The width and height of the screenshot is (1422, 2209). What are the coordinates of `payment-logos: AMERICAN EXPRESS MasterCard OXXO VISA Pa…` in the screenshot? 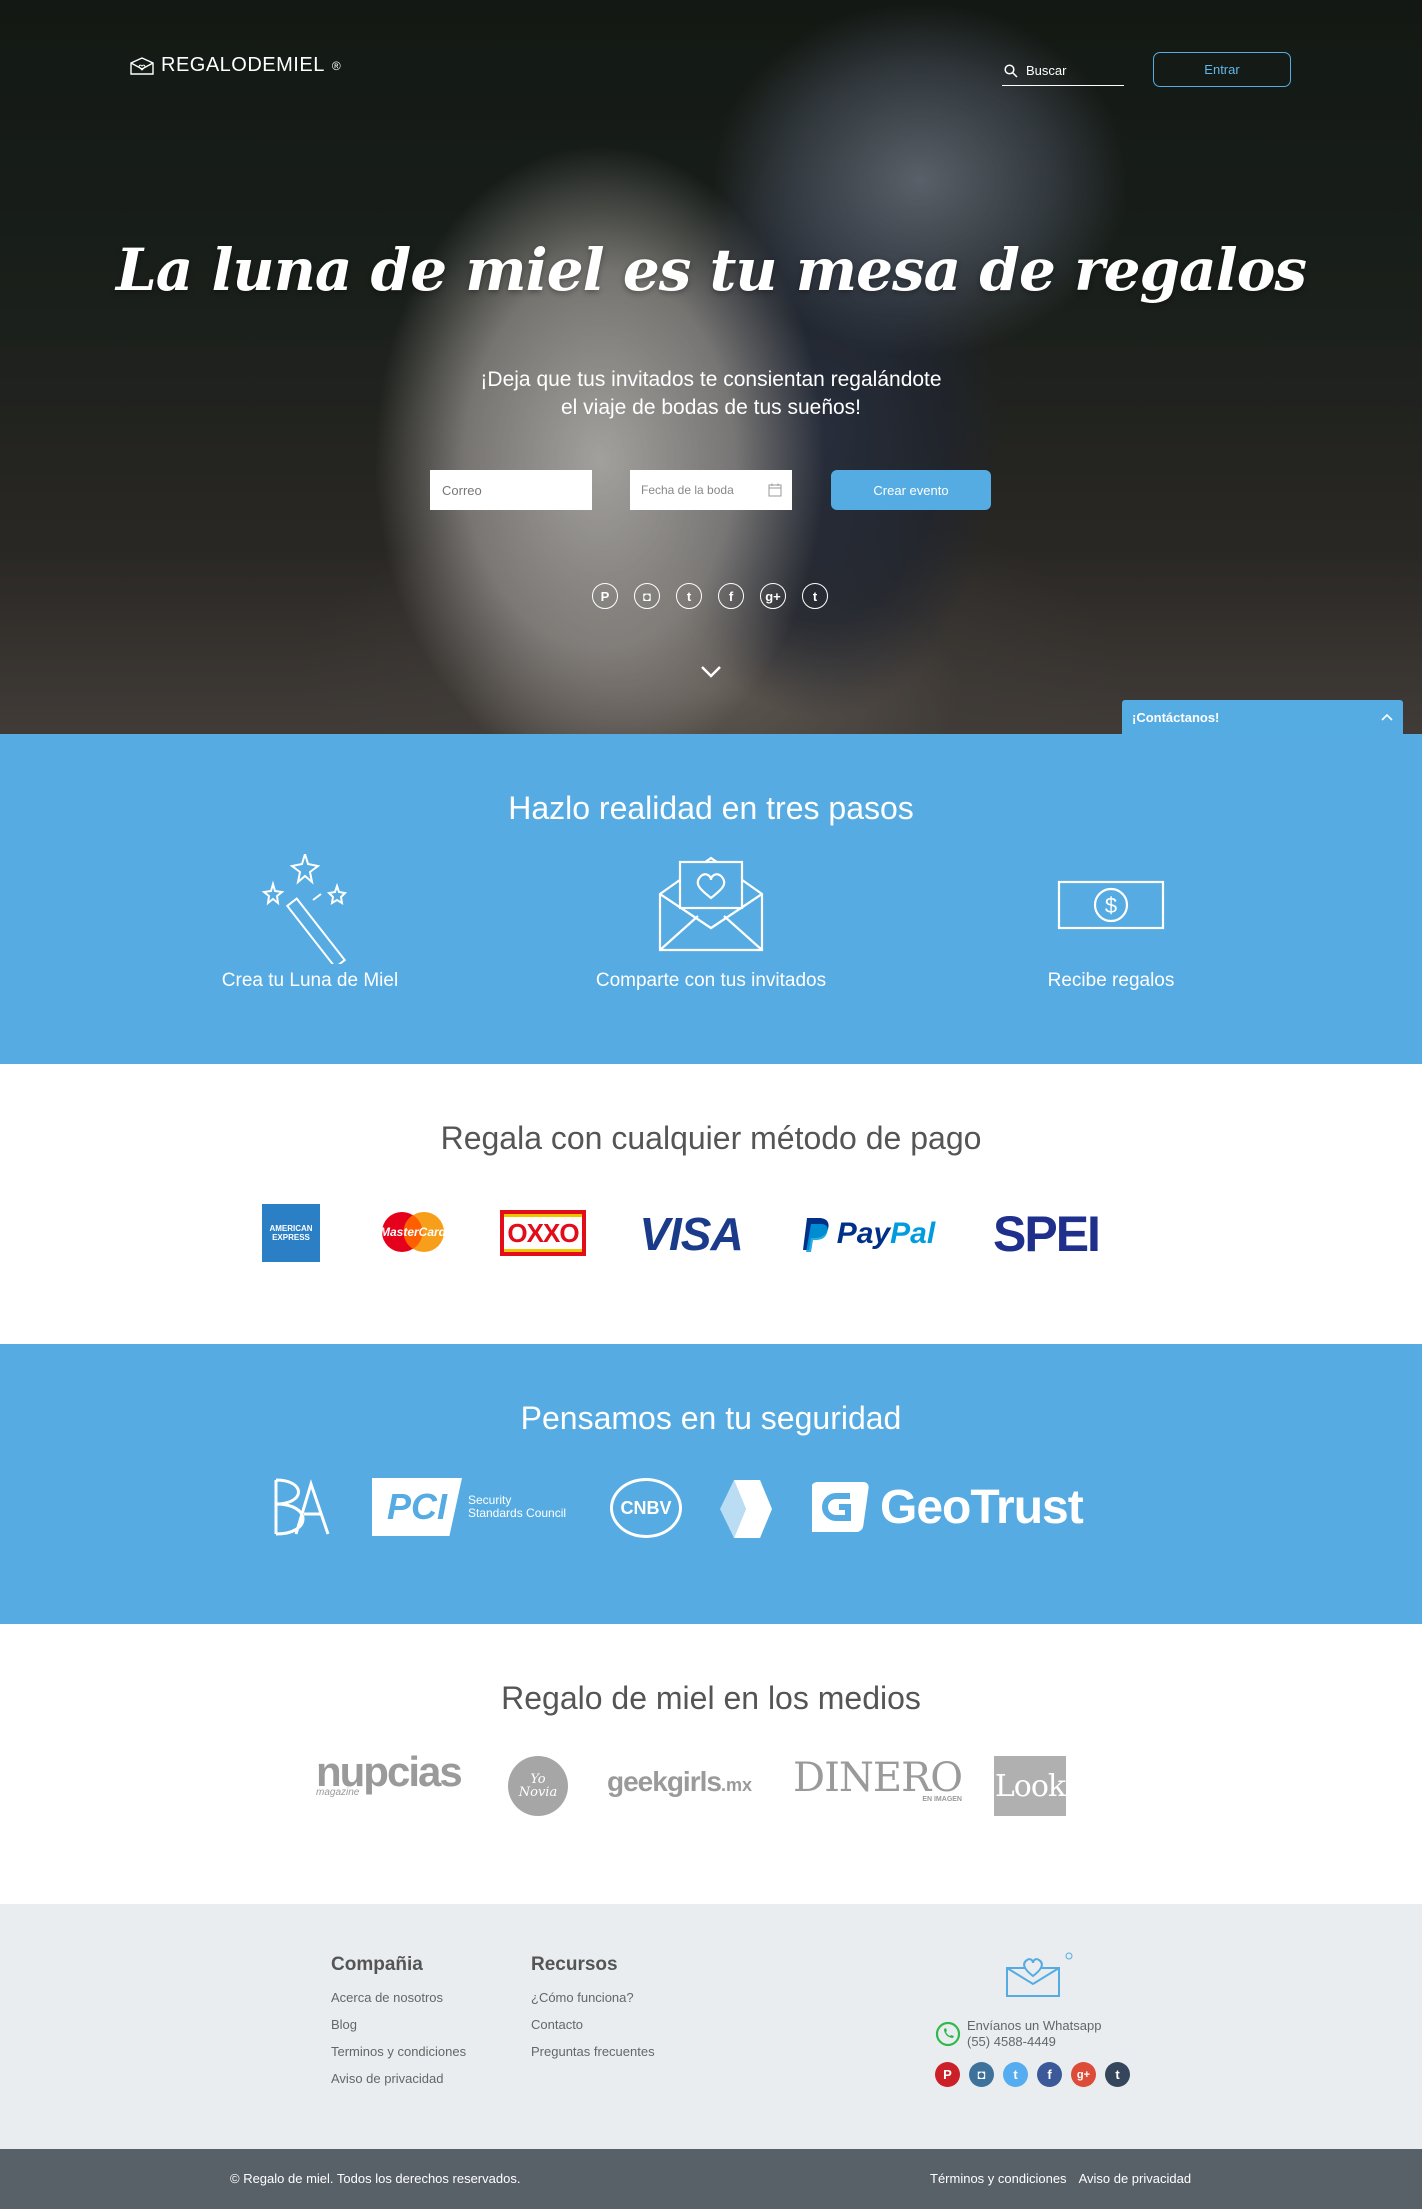 It's located at (711, 1234).